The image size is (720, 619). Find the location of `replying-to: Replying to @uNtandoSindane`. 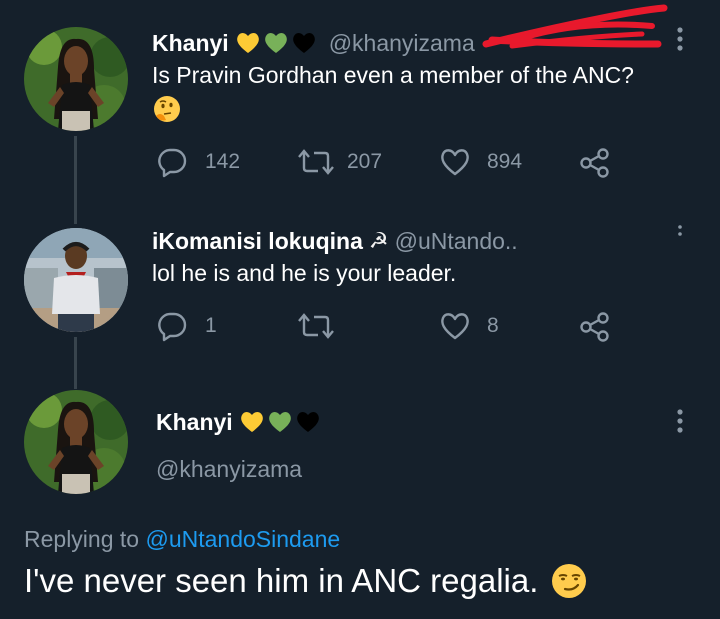

replying-to: Replying to @uNtandoSindane is located at coordinates (182, 539).